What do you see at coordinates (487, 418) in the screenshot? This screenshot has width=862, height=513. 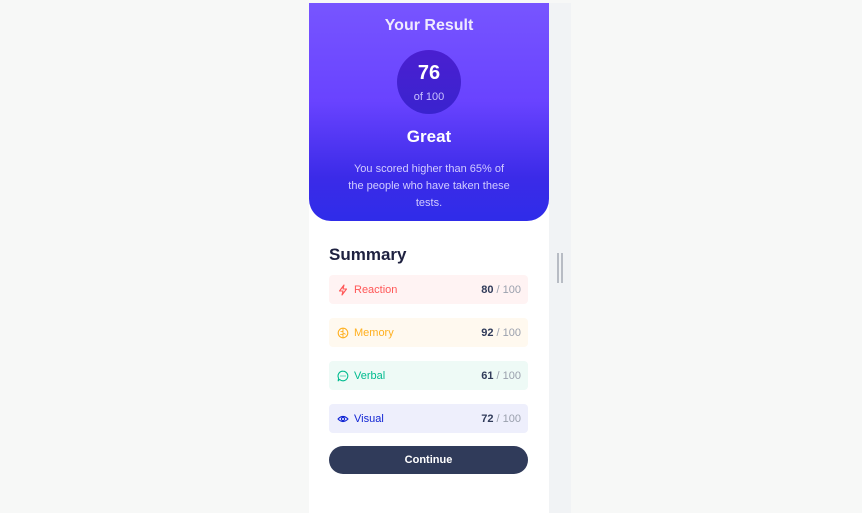 I see `summary-score: 72` at bounding box center [487, 418].